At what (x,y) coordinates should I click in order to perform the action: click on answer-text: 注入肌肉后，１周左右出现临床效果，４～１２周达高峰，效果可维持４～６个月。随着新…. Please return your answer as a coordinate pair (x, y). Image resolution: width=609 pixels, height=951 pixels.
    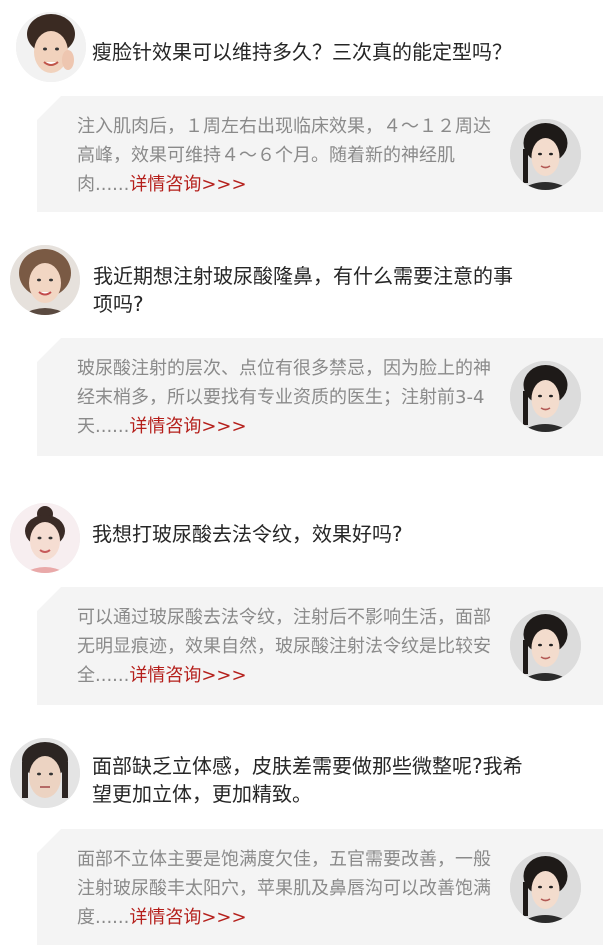
    Looking at the image, I should click on (287, 155).